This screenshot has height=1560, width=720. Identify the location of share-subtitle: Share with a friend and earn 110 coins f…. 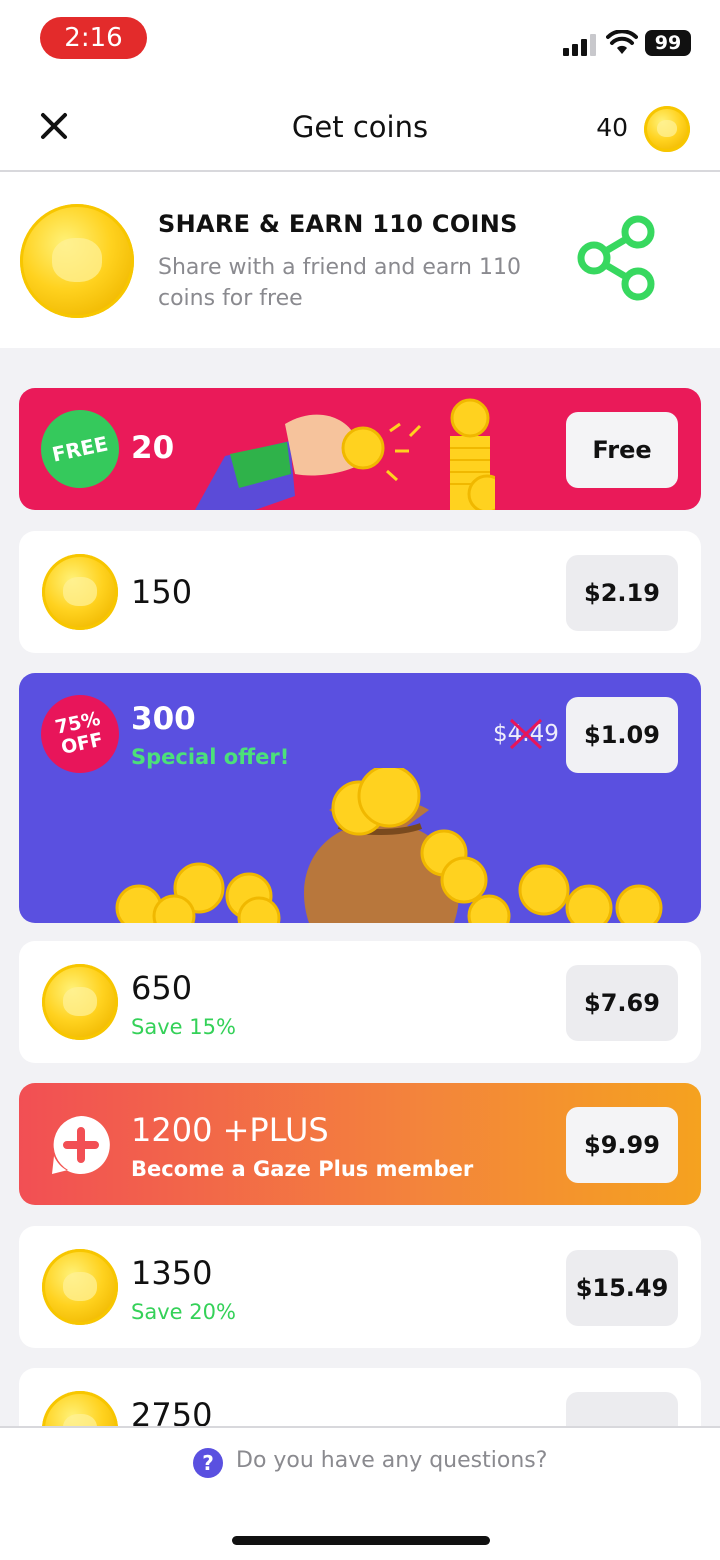
(339, 283).